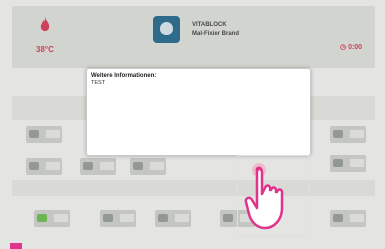 Image resolution: width=385 pixels, height=249 pixels. What do you see at coordinates (264, 196) in the screenshot?
I see `hand-pointer-icon` at bounding box center [264, 196].